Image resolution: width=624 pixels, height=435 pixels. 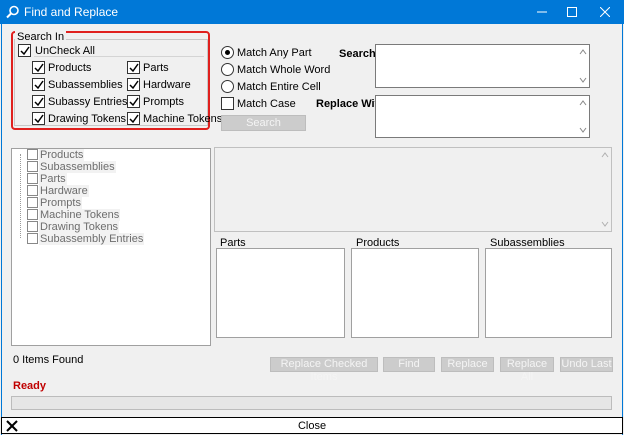 I want to click on products-label: Products, so click(x=70, y=68).